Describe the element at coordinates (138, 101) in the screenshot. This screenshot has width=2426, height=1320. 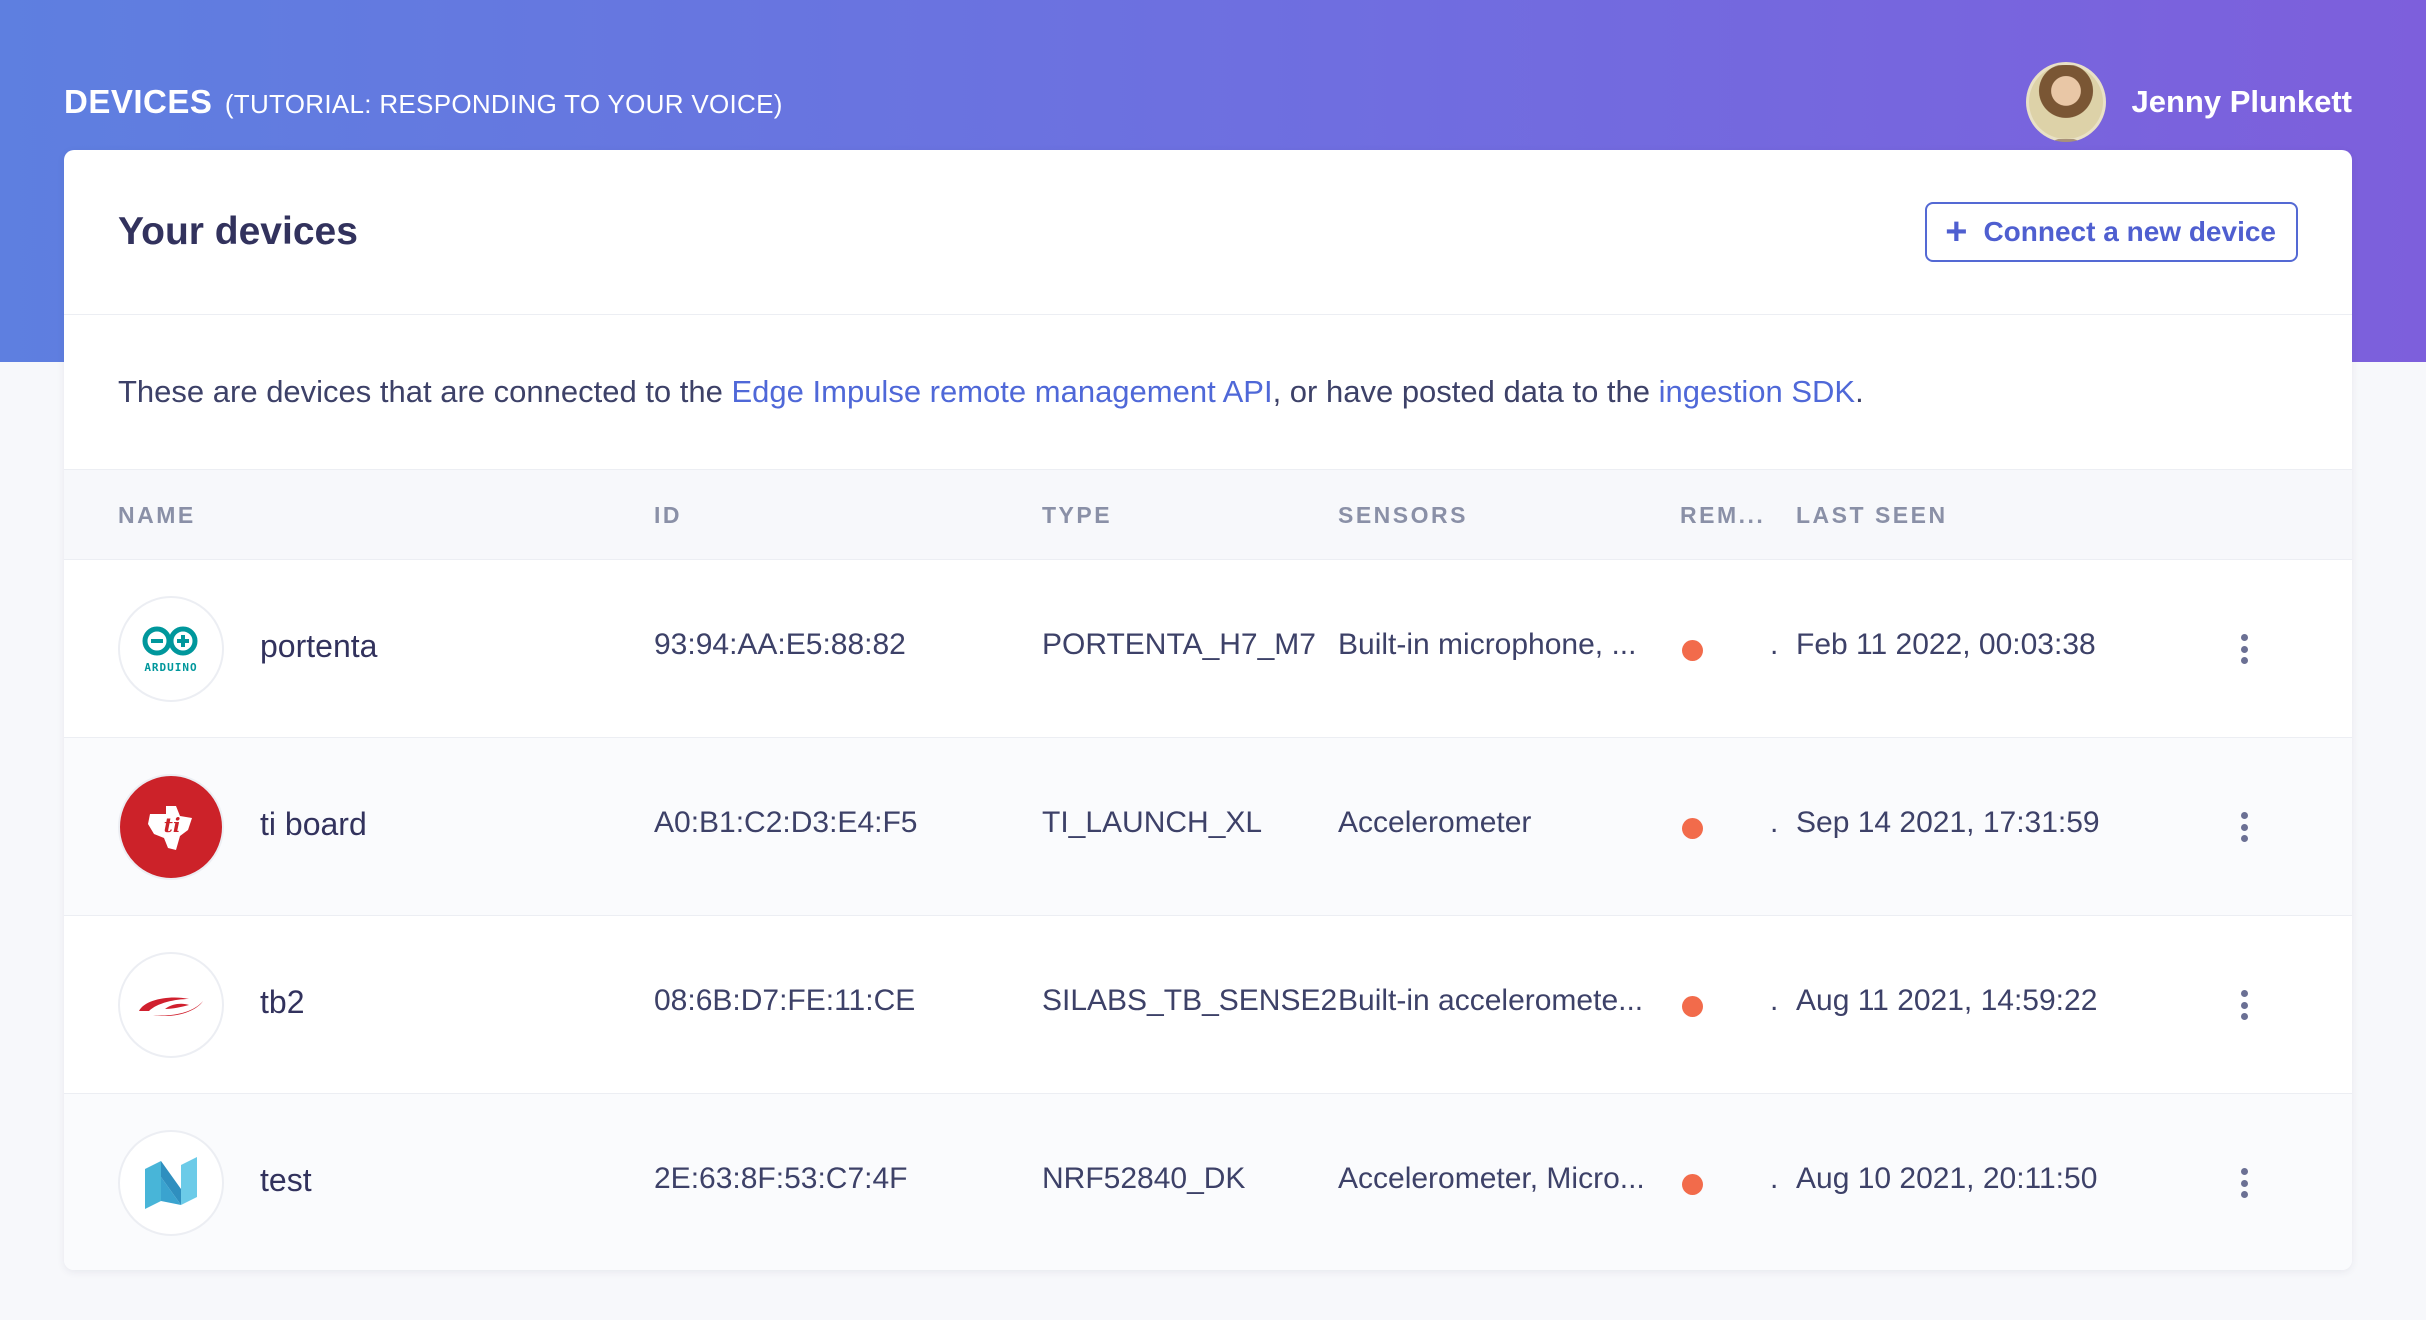
I see `page-title: DEVICES` at that location.